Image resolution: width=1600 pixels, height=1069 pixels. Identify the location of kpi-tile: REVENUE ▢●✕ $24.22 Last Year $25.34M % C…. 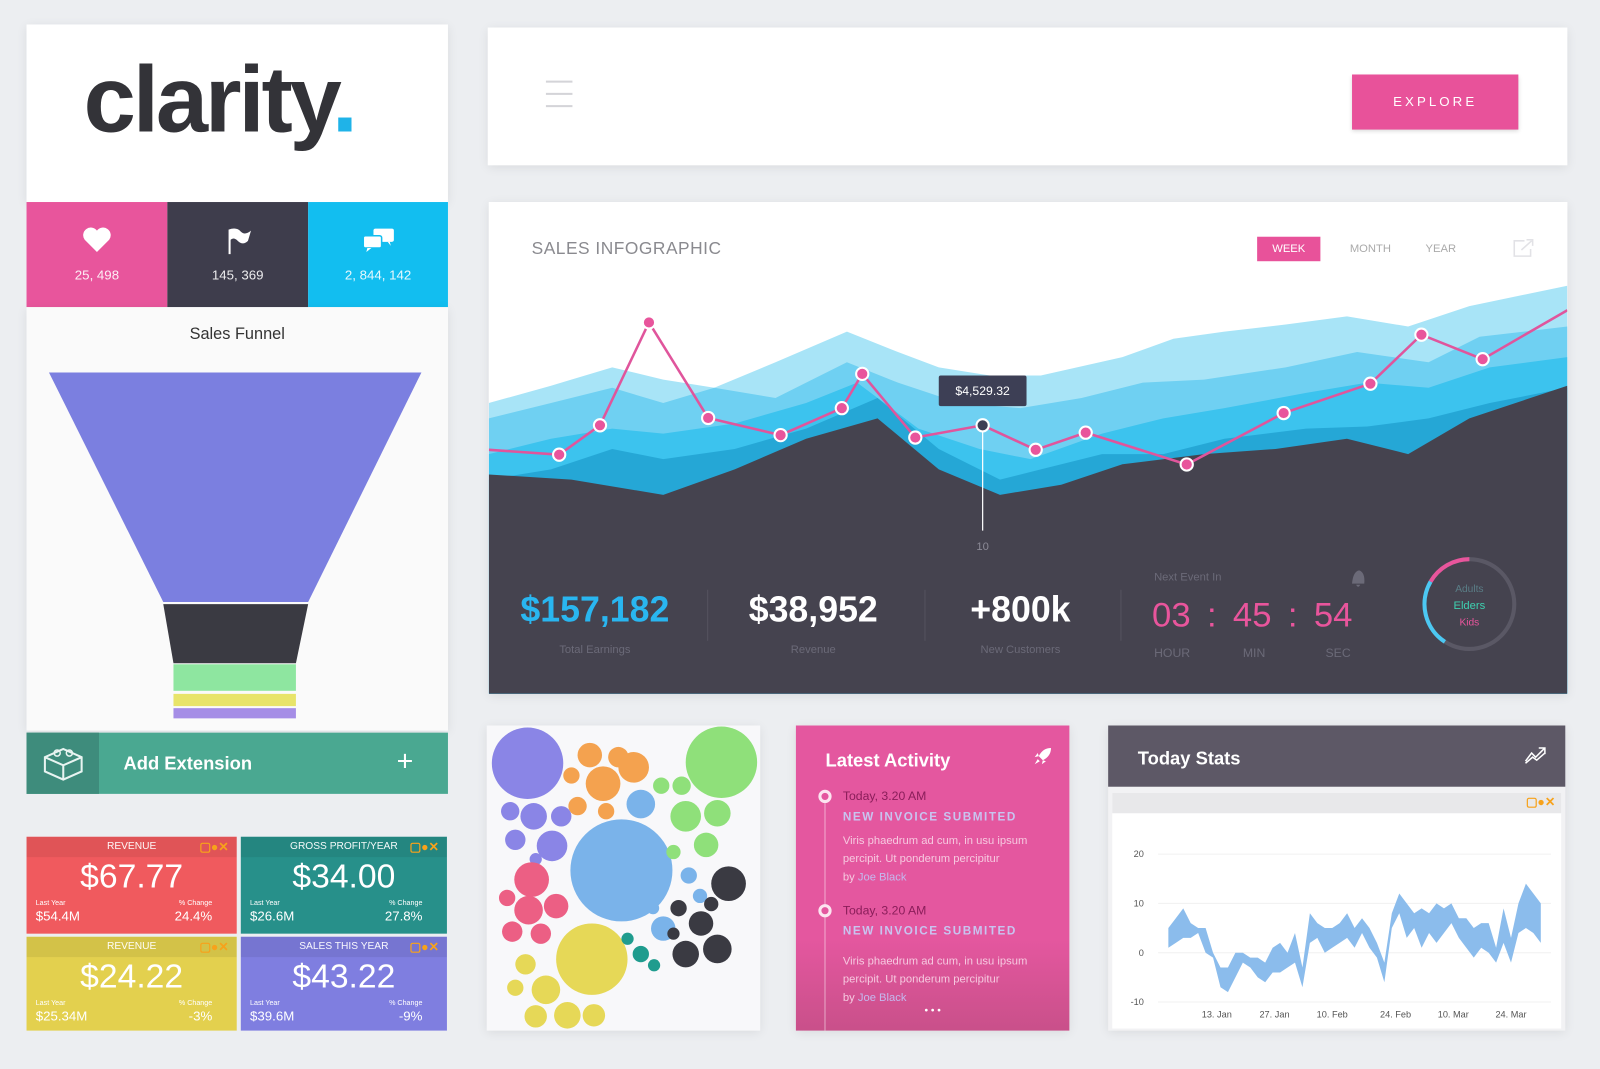
(131, 983).